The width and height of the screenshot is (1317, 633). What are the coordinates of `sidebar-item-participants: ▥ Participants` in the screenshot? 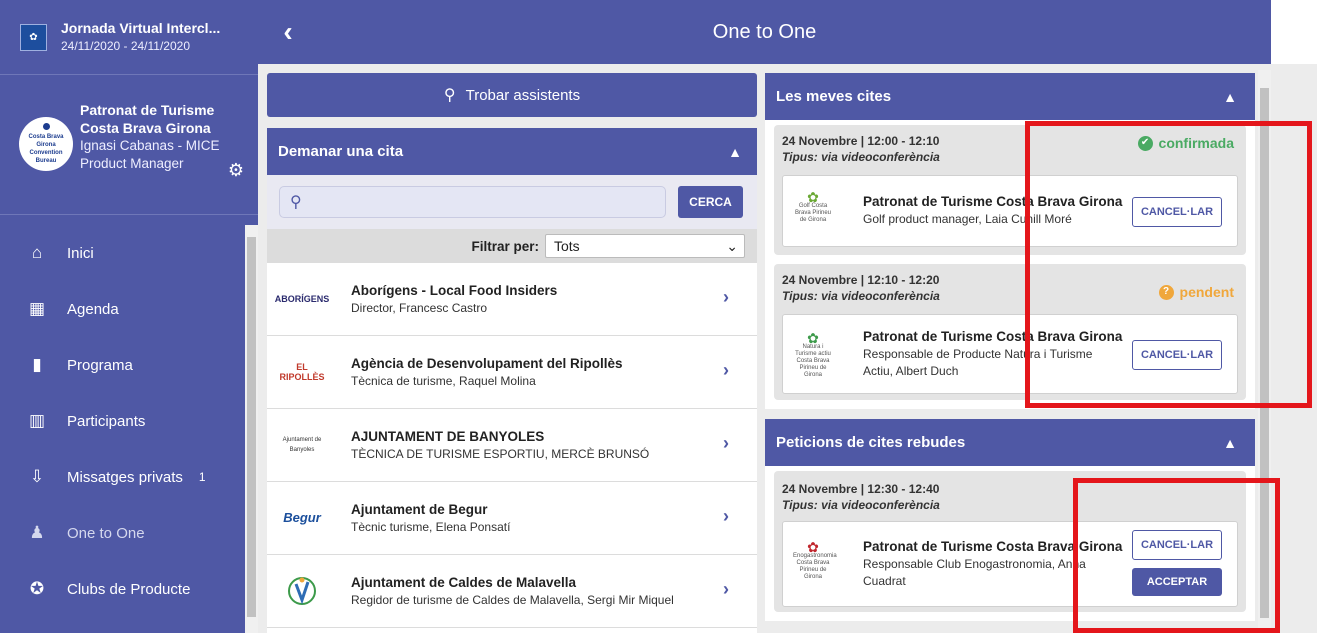 It's located at (122, 421).